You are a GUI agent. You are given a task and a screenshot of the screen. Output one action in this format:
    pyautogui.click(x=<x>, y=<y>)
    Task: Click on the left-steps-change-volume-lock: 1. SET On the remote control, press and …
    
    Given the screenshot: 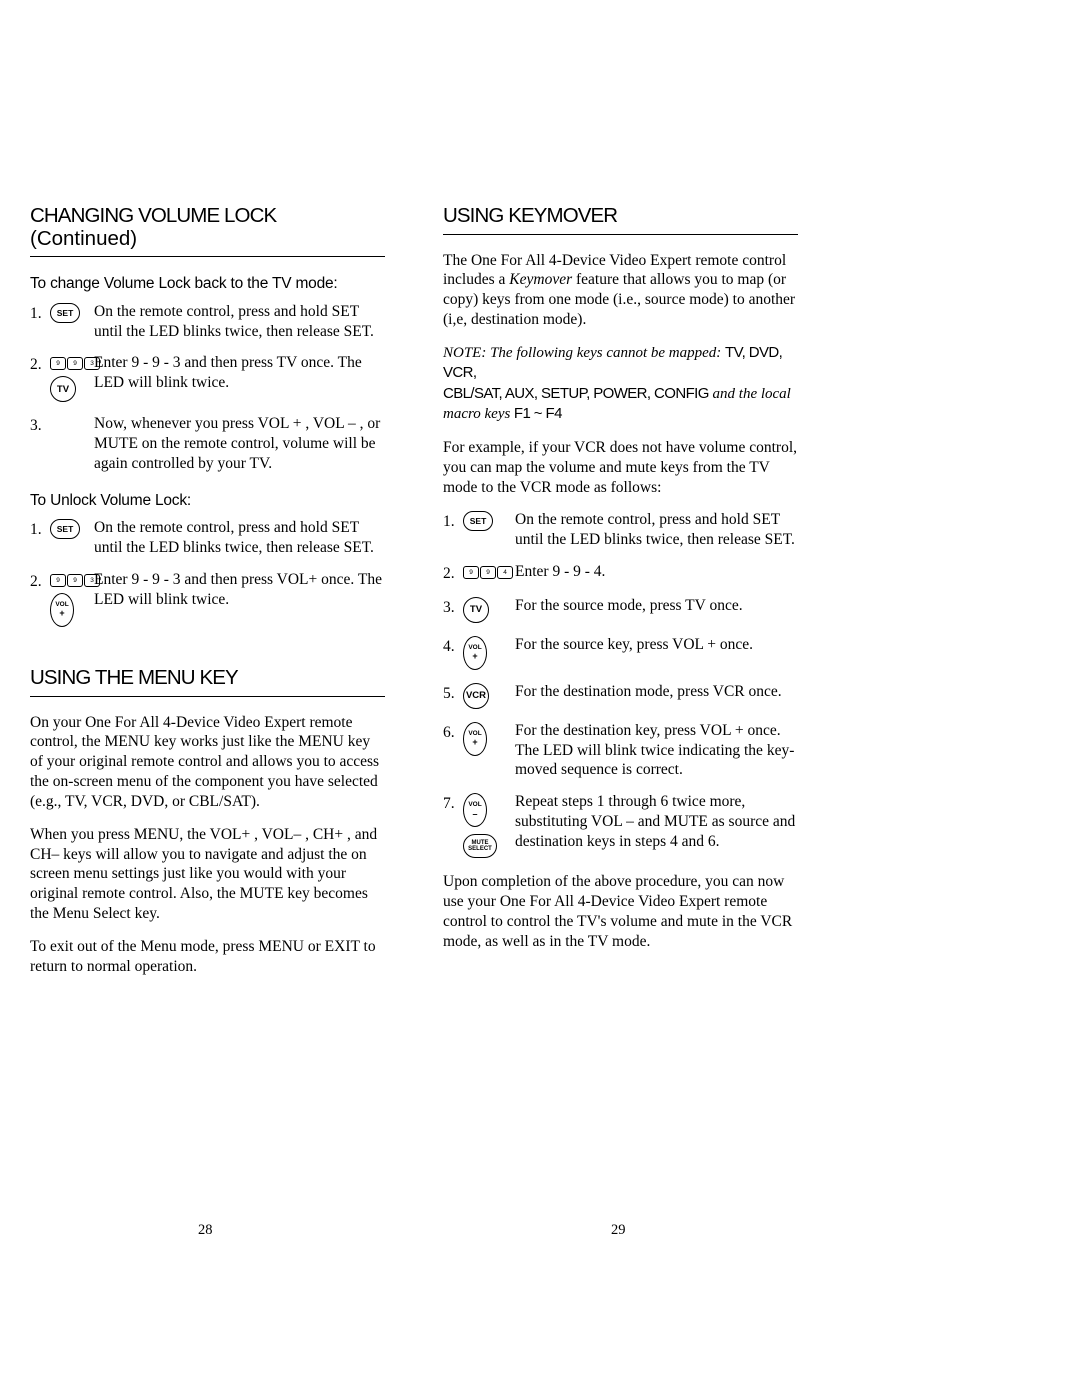 What is the action you would take?
    pyautogui.click(x=207, y=388)
    